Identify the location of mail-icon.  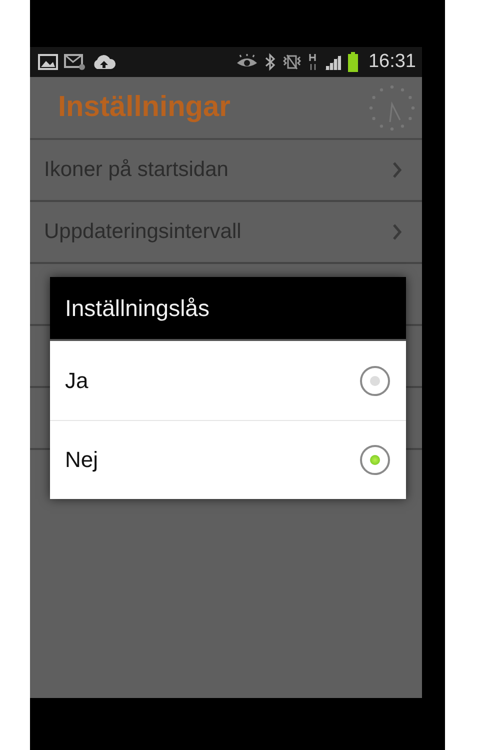
(75, 62).